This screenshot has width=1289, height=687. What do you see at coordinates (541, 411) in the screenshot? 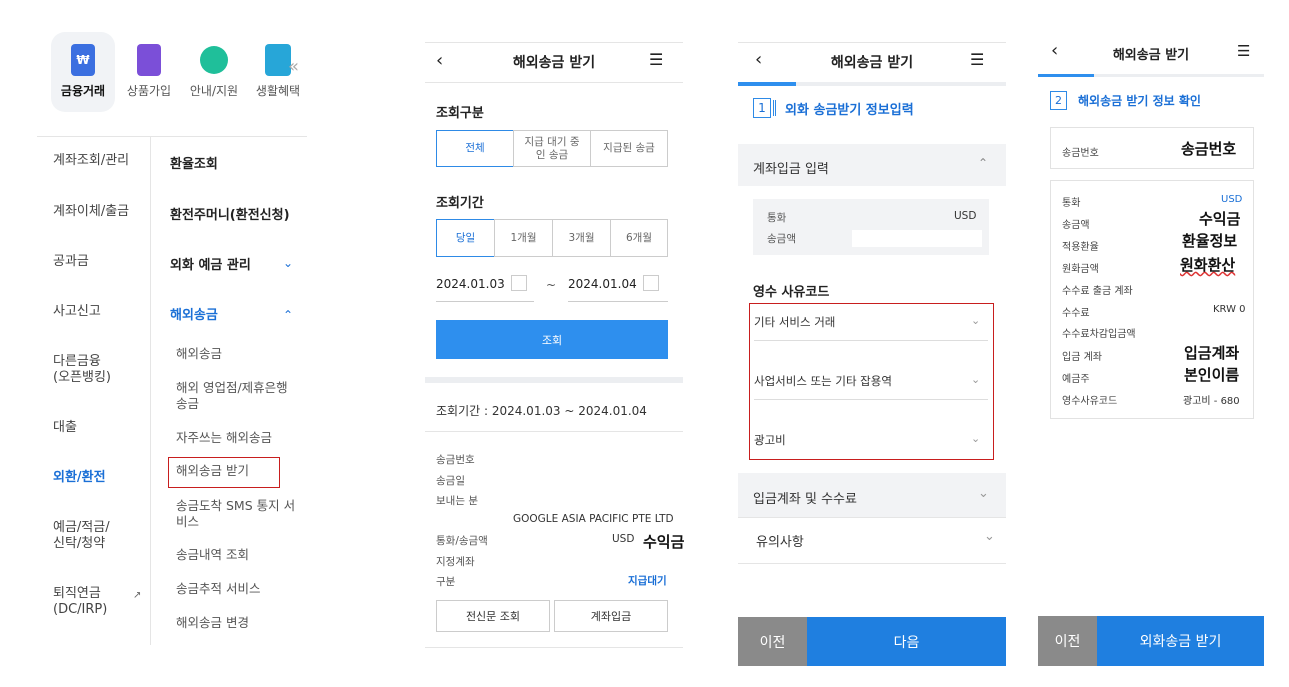
I see `period-summary: 조회기간 : 2024.01.03 ~ 2024.01.04` at bounding box center [541, 411].